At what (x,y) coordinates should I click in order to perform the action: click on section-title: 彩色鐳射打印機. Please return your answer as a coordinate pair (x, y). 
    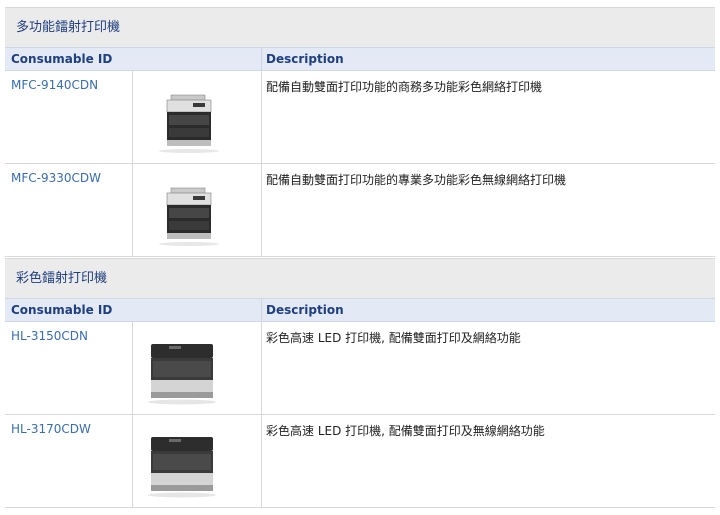
    Looking at the image, I should click on (360, 278).